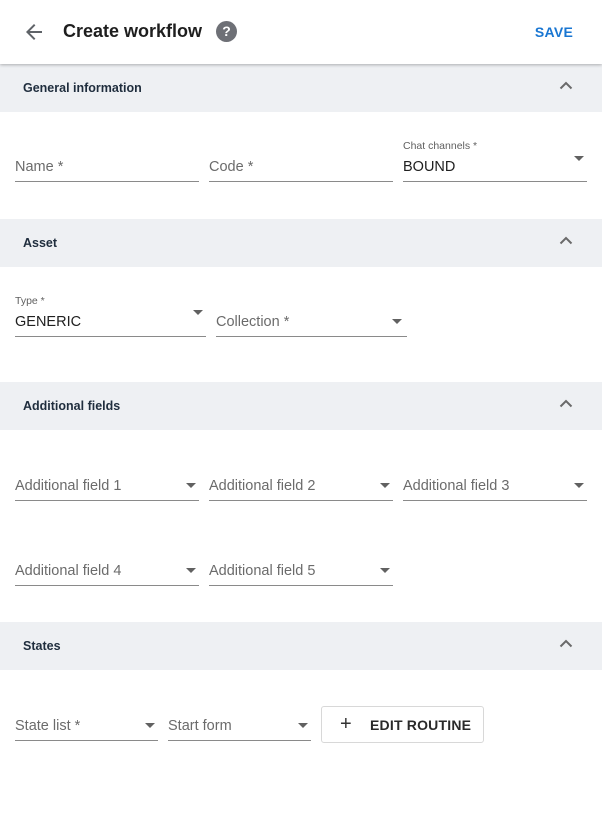  I want to click on state-list-placeholder: State list *, so click(48, 726).